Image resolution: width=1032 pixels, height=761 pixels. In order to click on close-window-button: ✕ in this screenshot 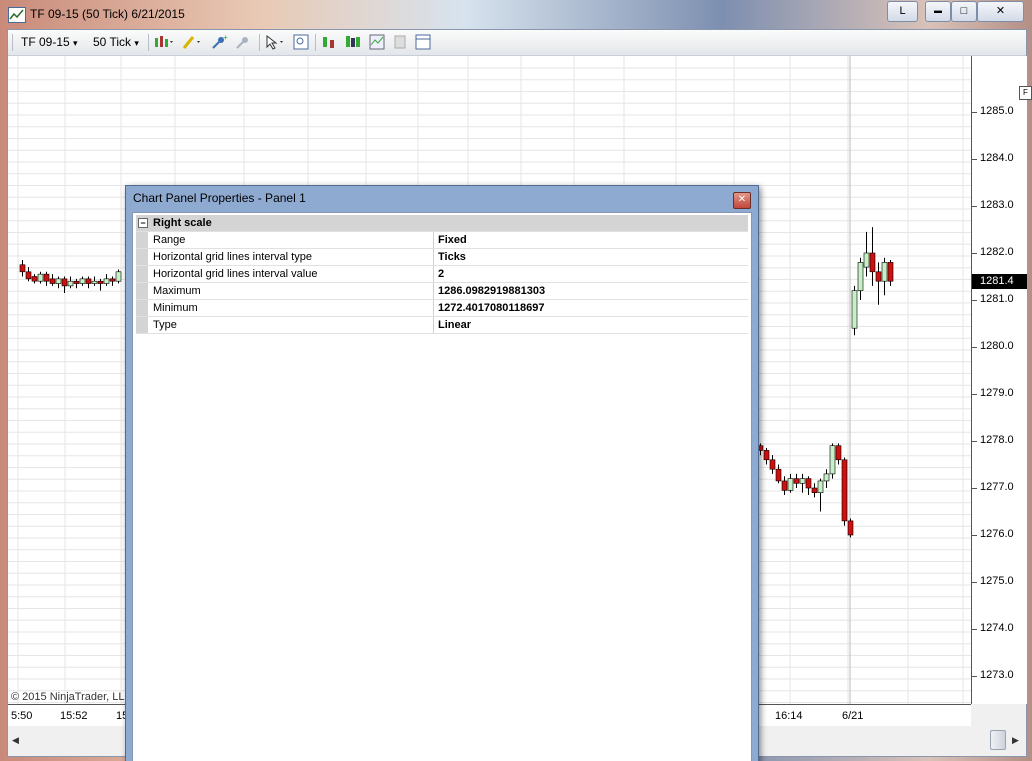, I will do `click(1000, 11)`.